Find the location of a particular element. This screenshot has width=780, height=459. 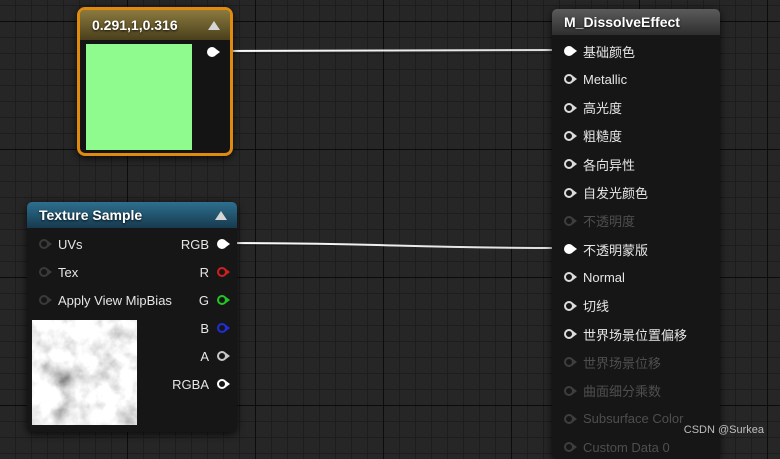

material-pin: 切线 is located at coordinates (586, 306).